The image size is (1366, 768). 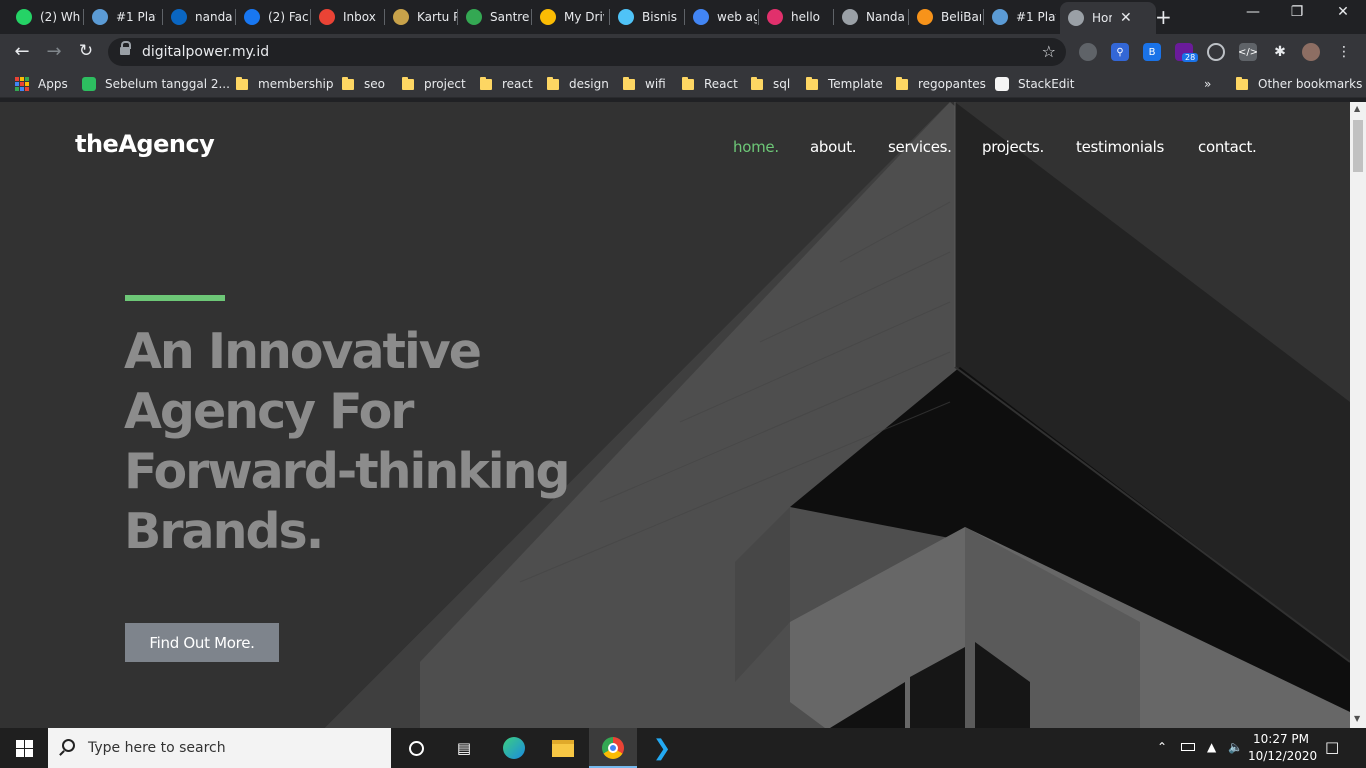 I want to click on browser-tab: hello, so click(x=796, y=17).